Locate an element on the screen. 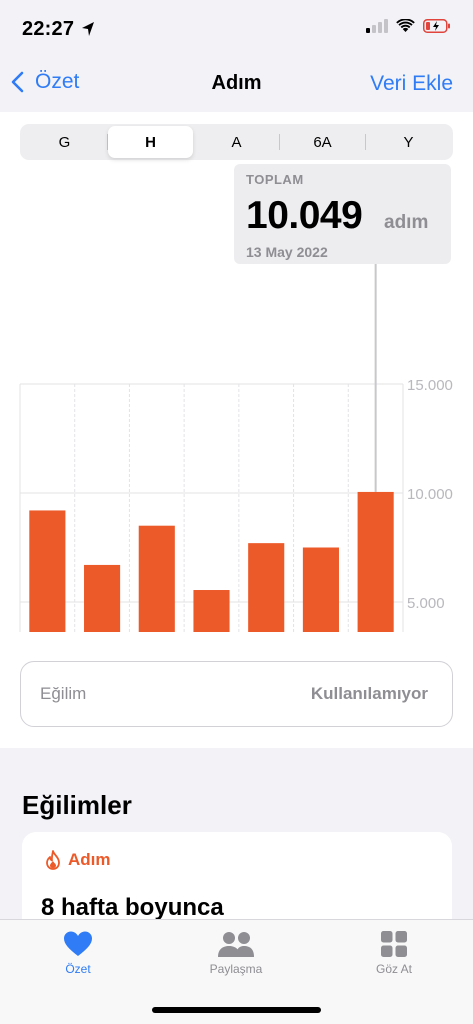 The height and width of the screenshot is (1024, 473). heart-icon is located at coordinates (78, 943).